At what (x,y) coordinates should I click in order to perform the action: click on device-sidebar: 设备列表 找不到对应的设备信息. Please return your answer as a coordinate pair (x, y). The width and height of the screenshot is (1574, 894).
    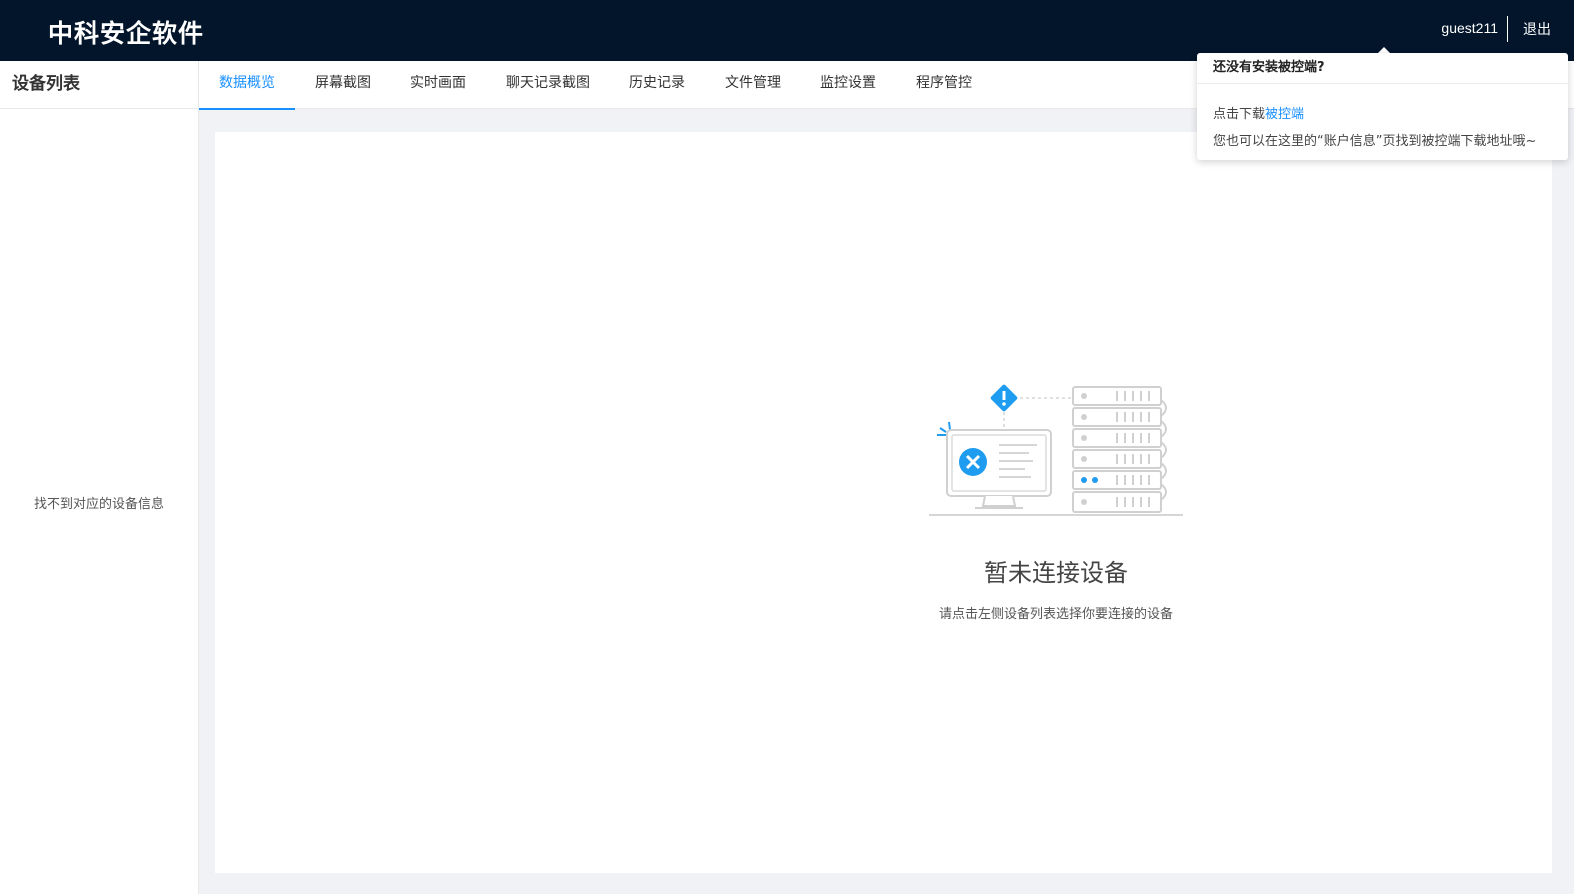
    Looking at the image, I should click on (99, 477).